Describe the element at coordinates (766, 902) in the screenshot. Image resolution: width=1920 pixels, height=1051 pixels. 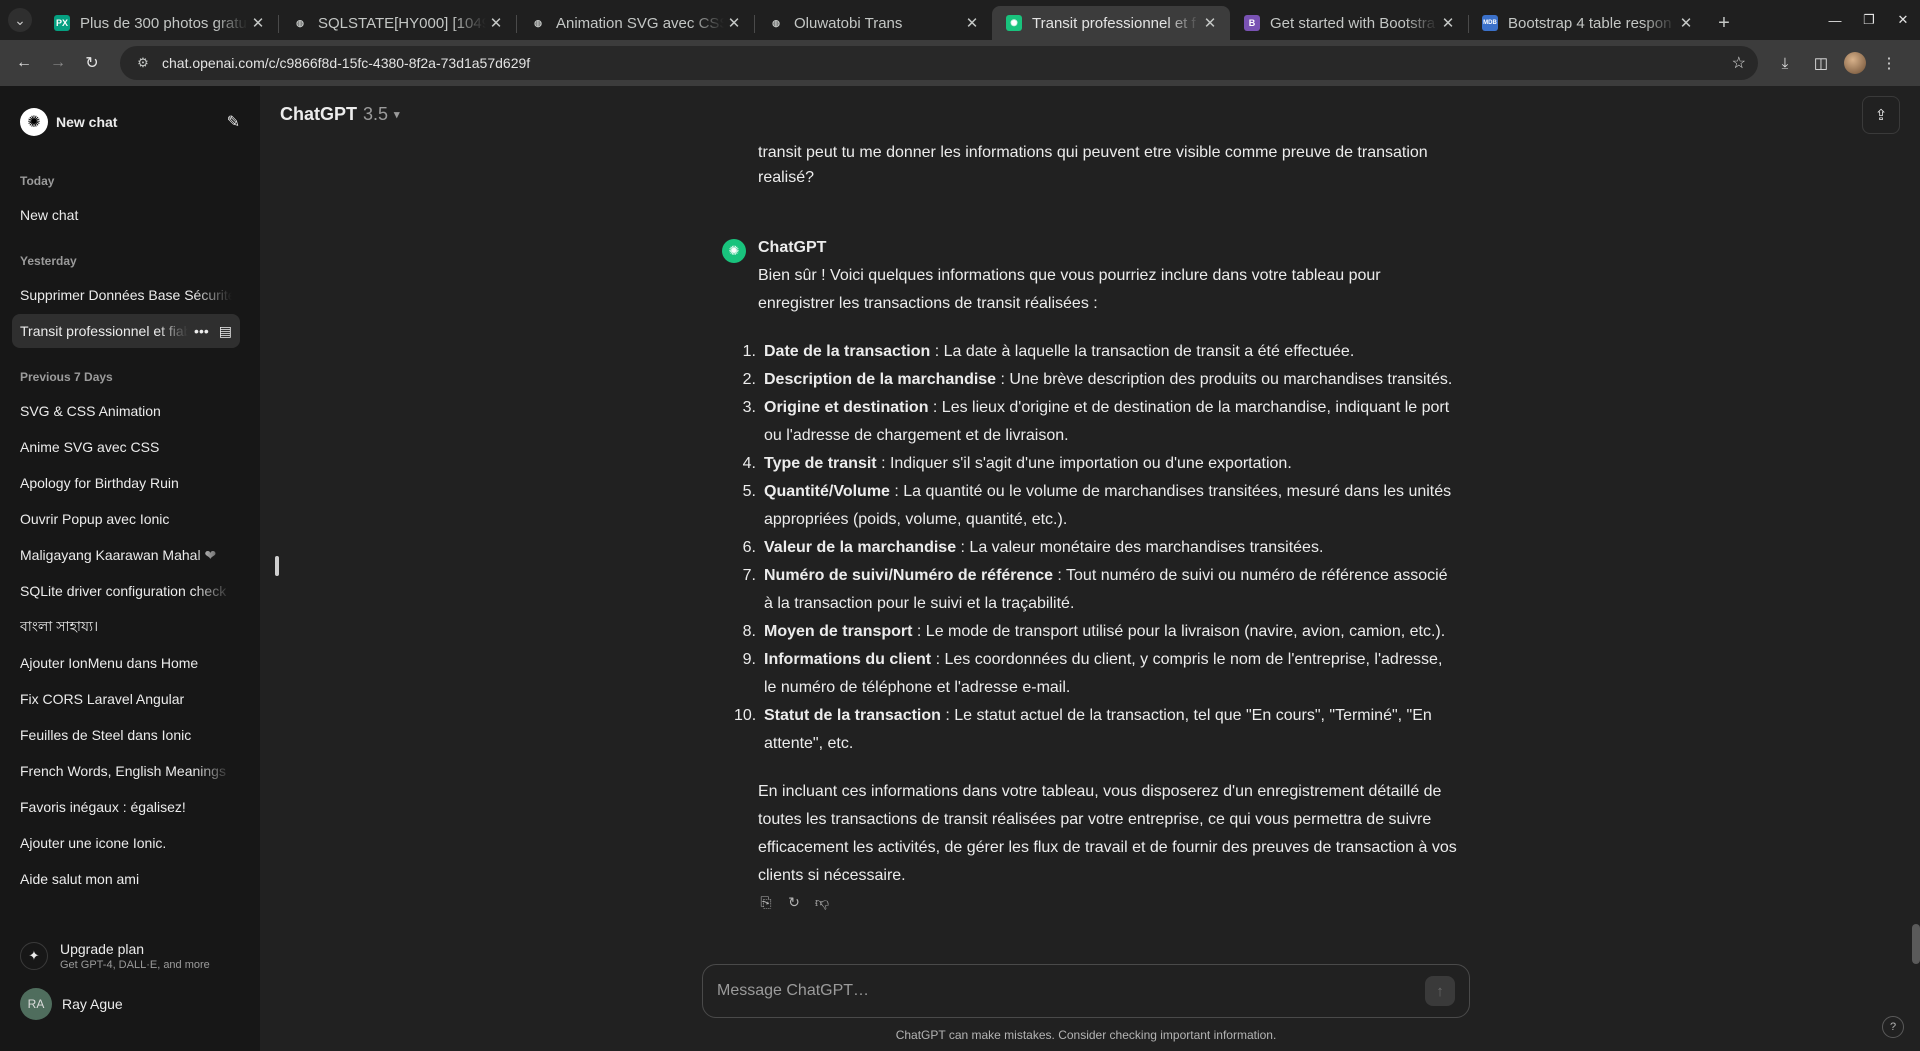
I see `copy-icon: ⎘` at that location.